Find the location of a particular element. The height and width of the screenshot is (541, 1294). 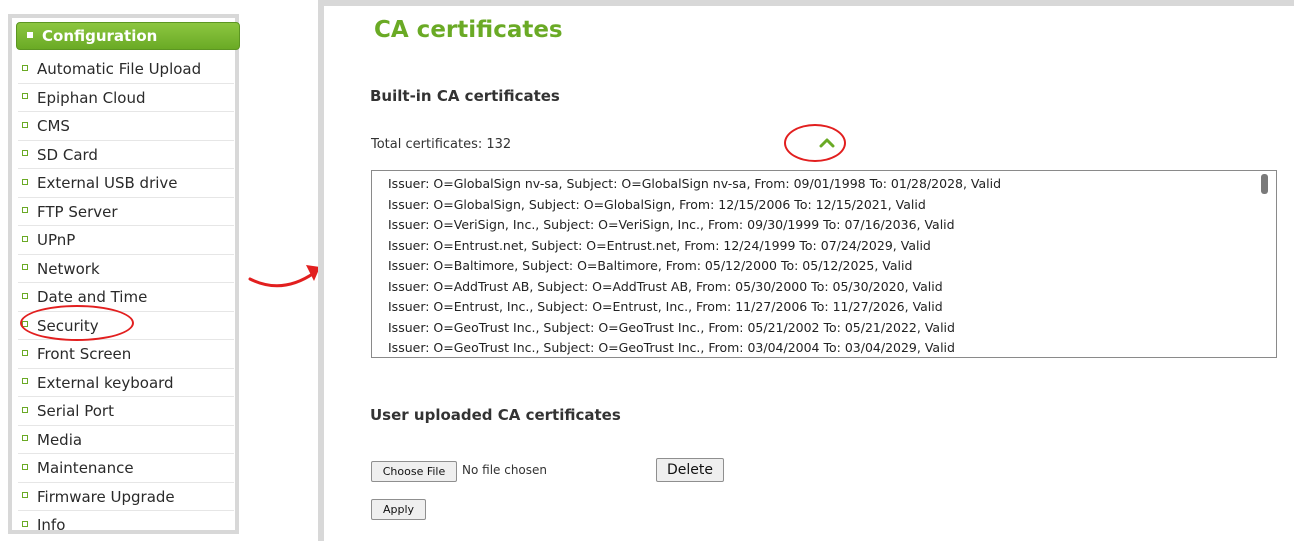

sidebar-item-maintenance: Maintenance is located at coordinates (126, 468).